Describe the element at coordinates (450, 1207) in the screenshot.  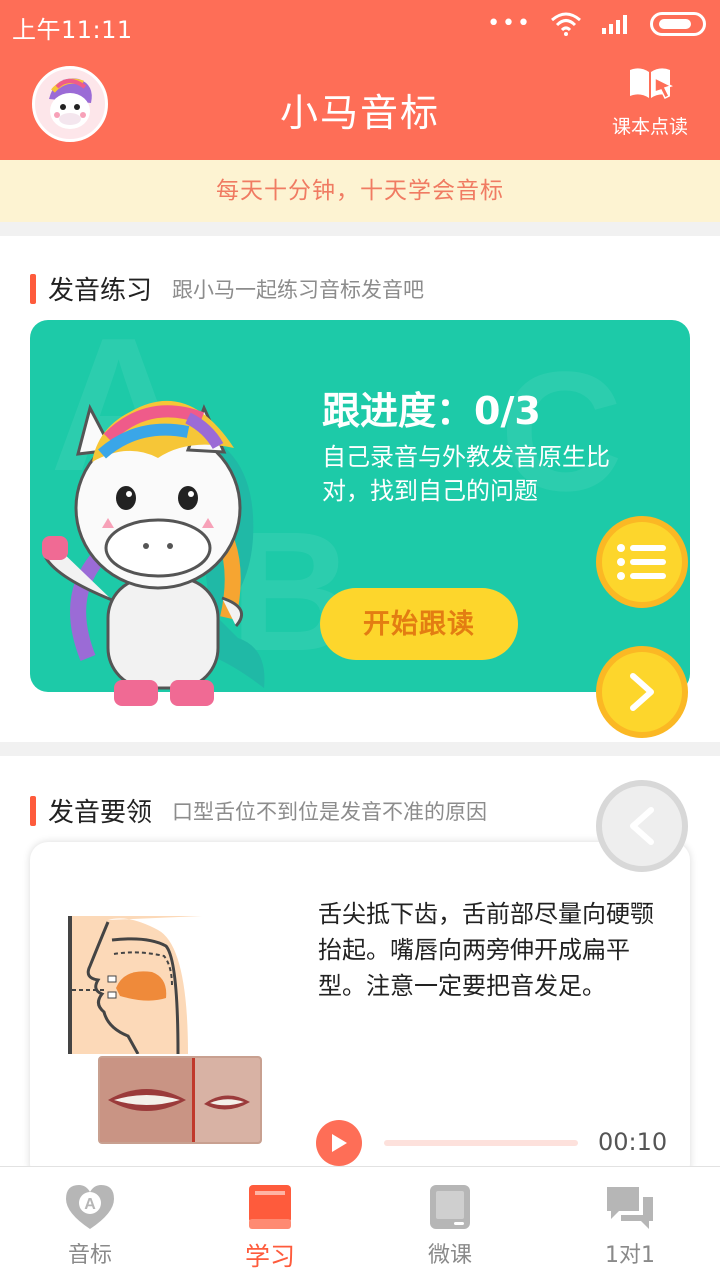
I see `tablet-icon` at that location.